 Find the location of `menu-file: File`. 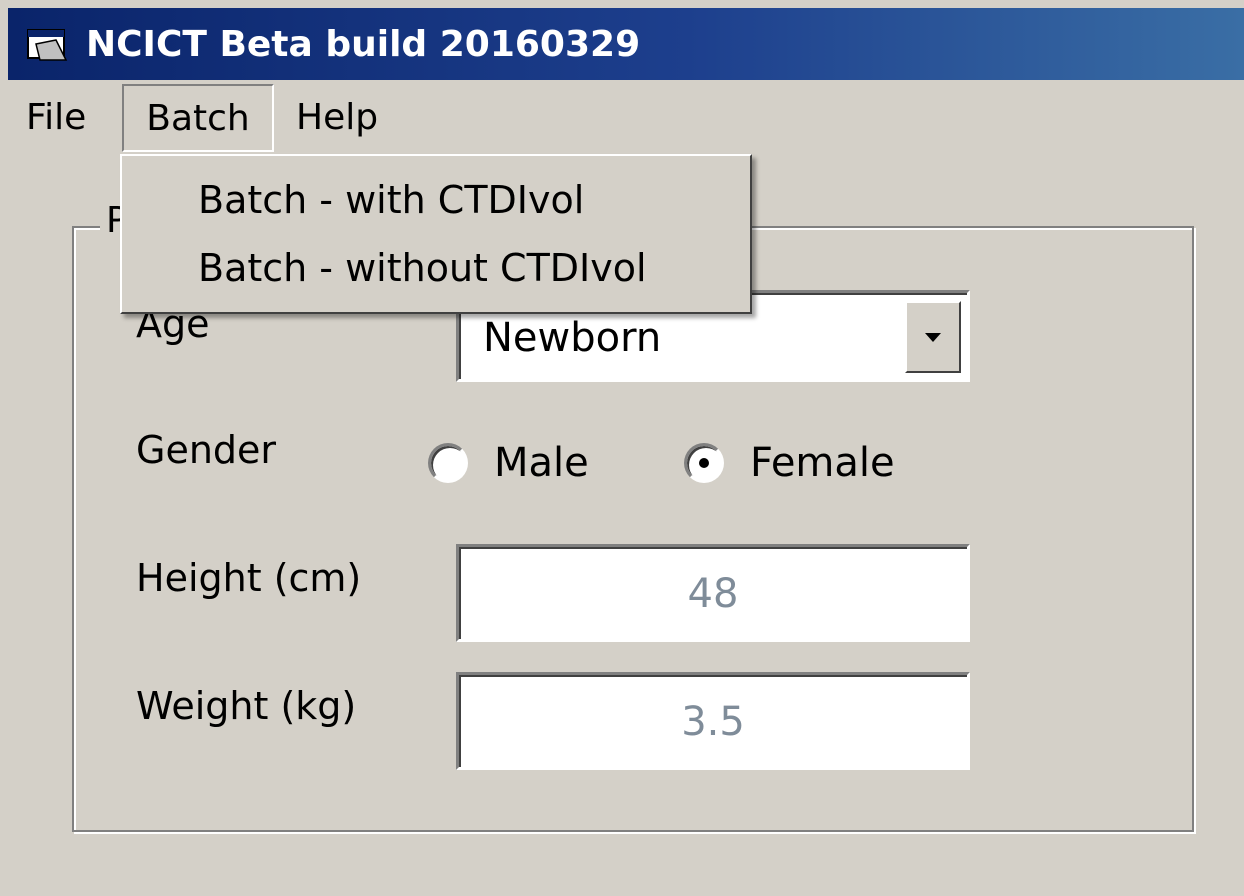

menu-file: File is located at coordinates (56, 117).